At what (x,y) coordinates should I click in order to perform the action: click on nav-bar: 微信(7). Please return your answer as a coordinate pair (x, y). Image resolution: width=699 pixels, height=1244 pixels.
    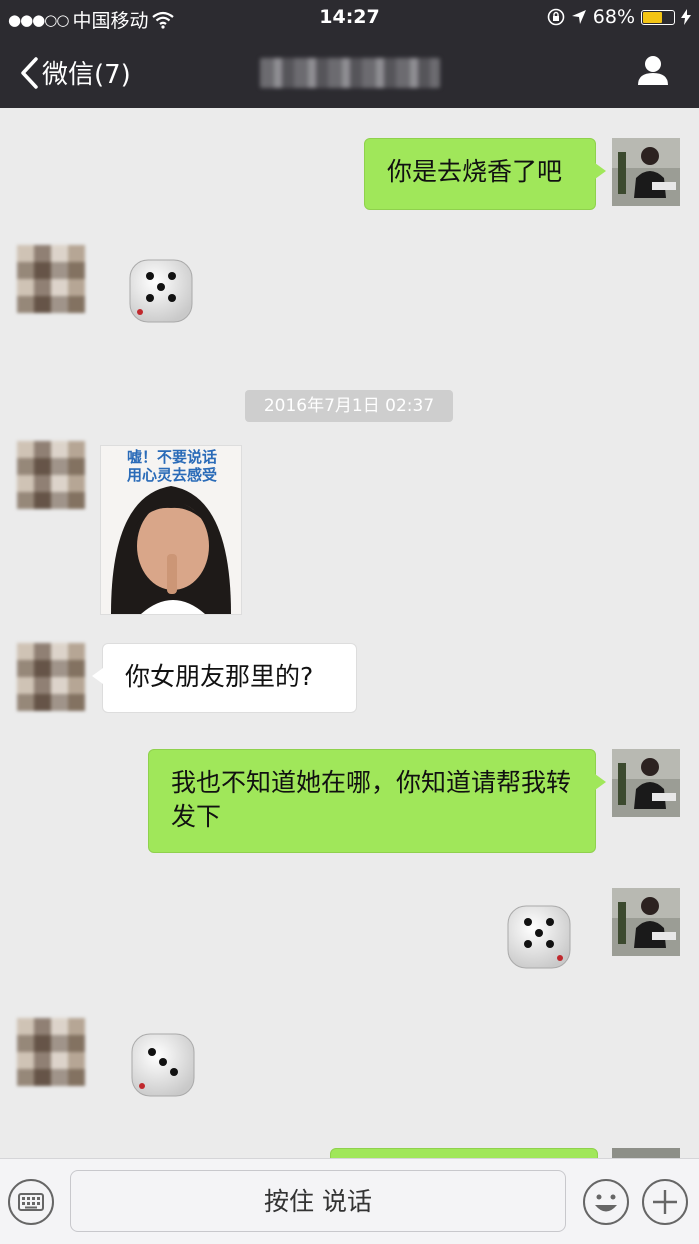
    Looking at the image, I should click on (349, 72).